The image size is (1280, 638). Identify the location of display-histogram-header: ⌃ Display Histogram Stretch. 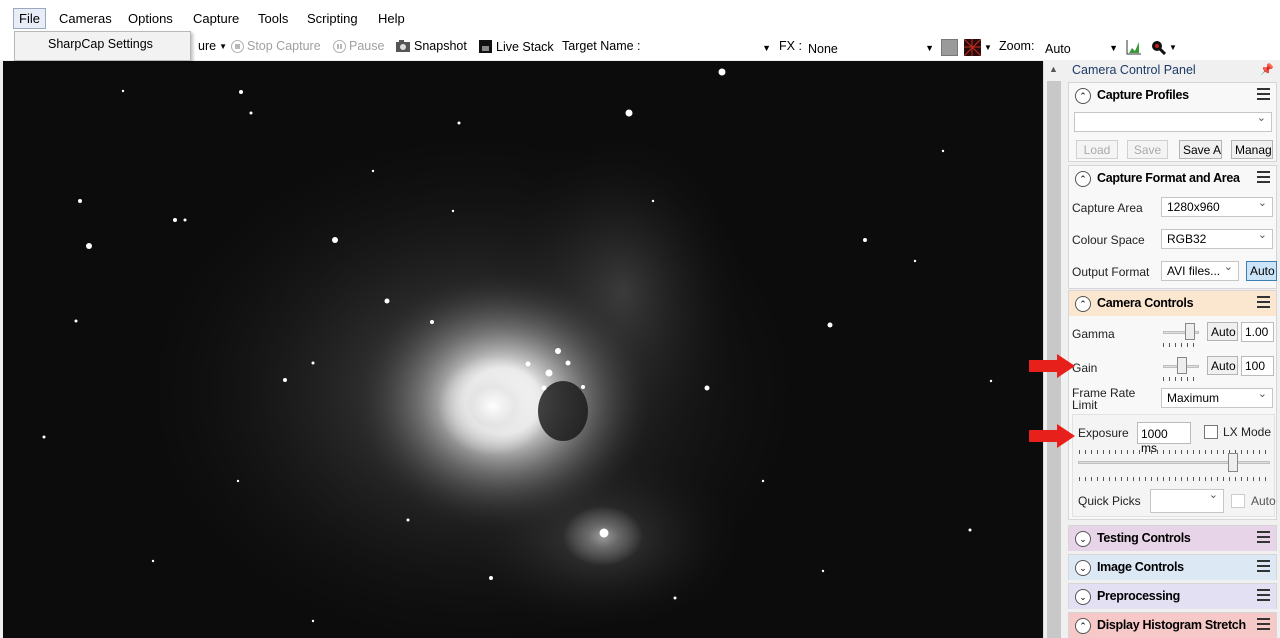
(1172, 625).